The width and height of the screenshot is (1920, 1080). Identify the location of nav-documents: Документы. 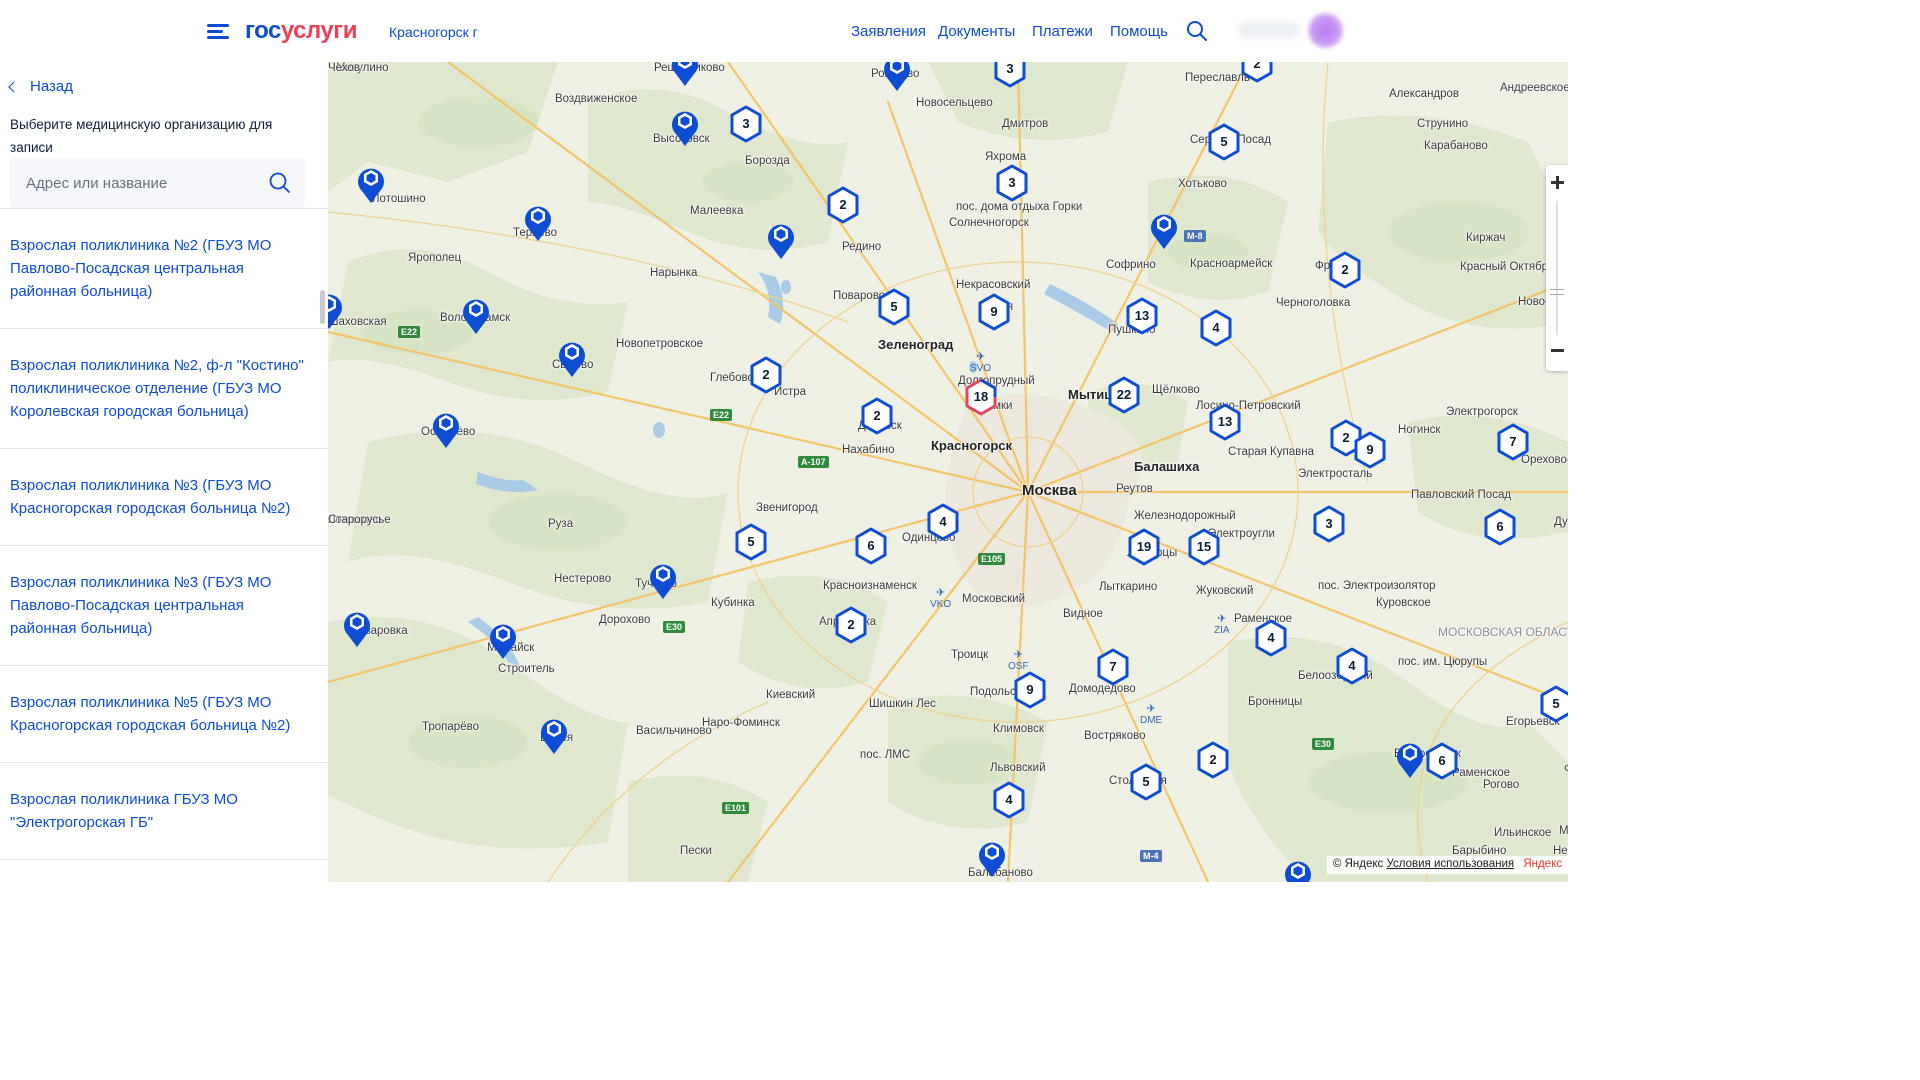
(976, 31).